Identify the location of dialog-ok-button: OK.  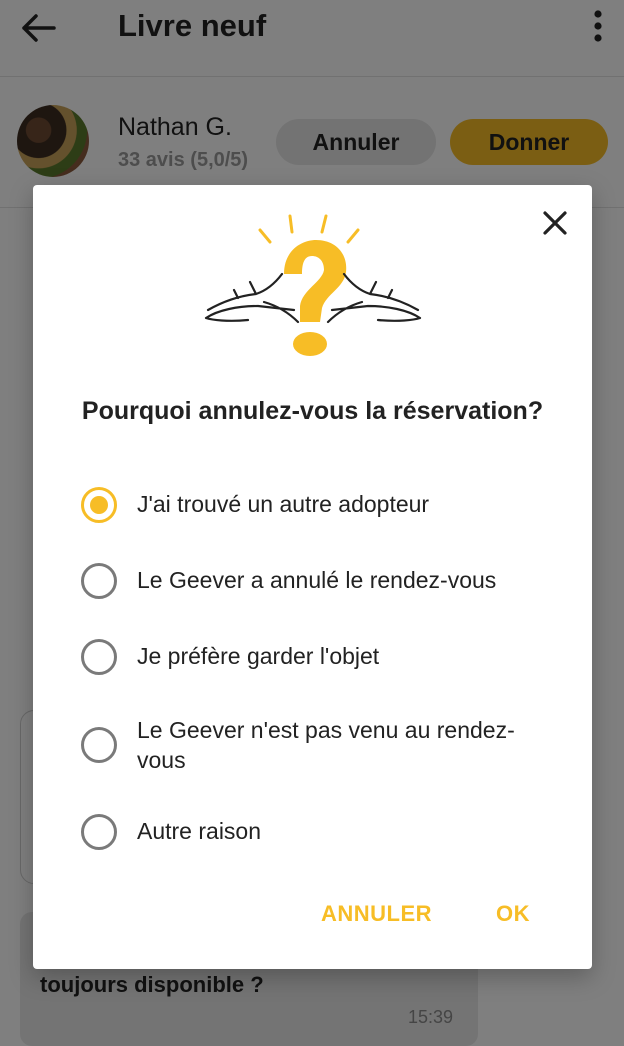
(513, 914).